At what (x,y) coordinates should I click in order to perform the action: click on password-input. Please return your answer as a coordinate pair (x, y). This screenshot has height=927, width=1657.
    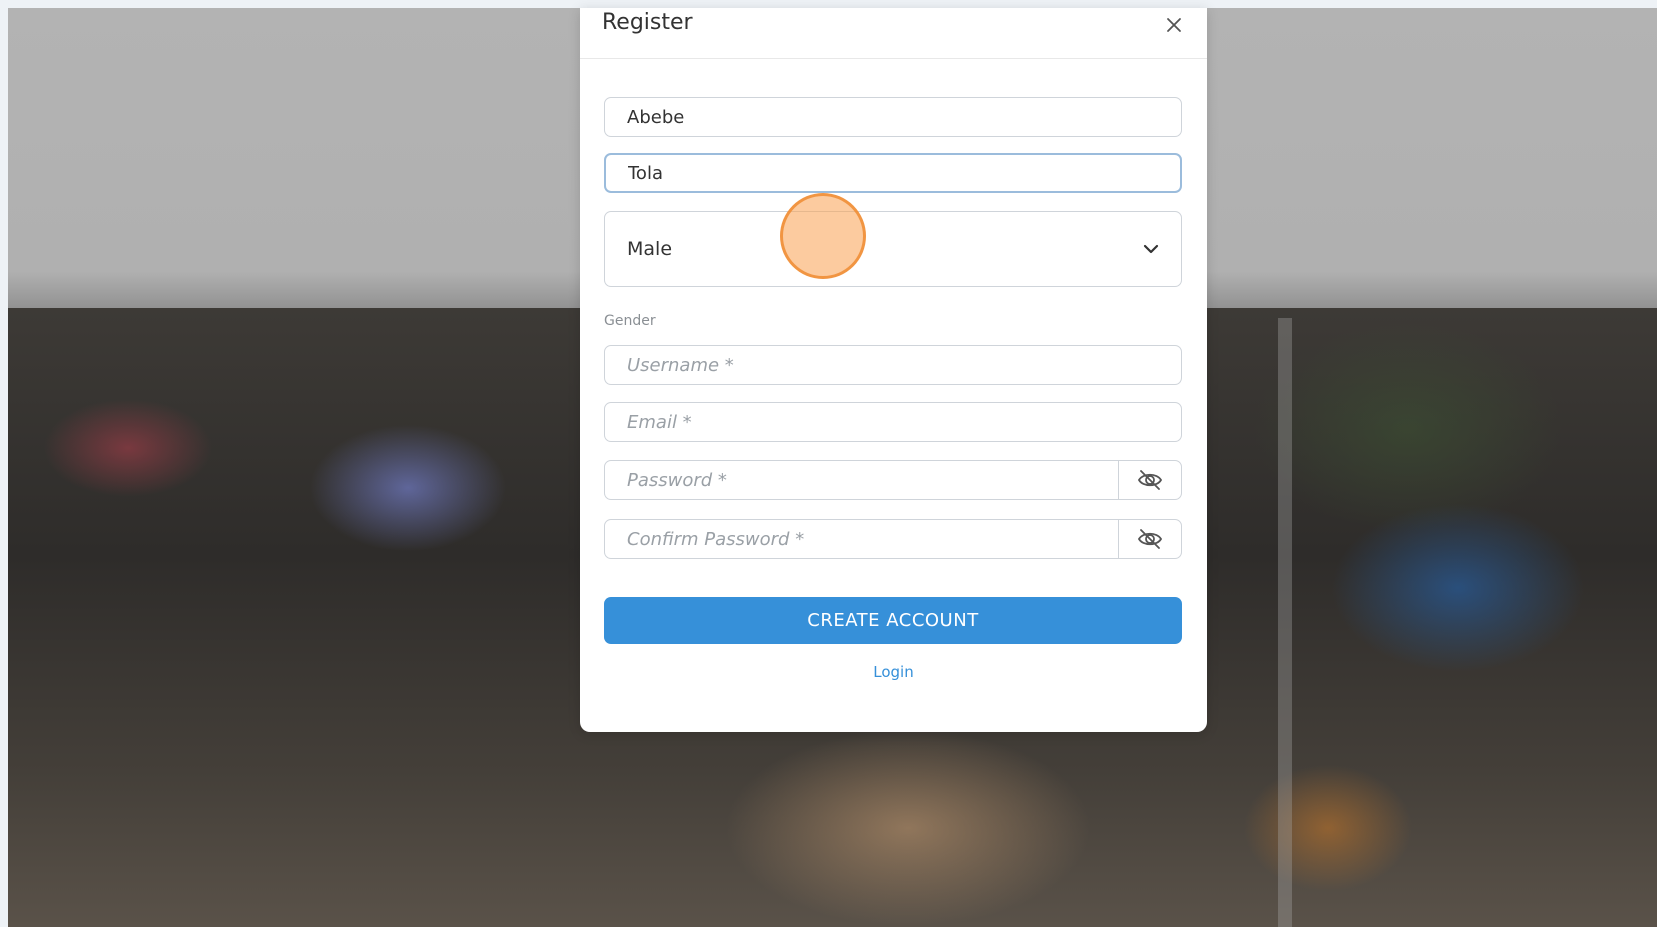
    Looking at the image, I should click on (861, 480).